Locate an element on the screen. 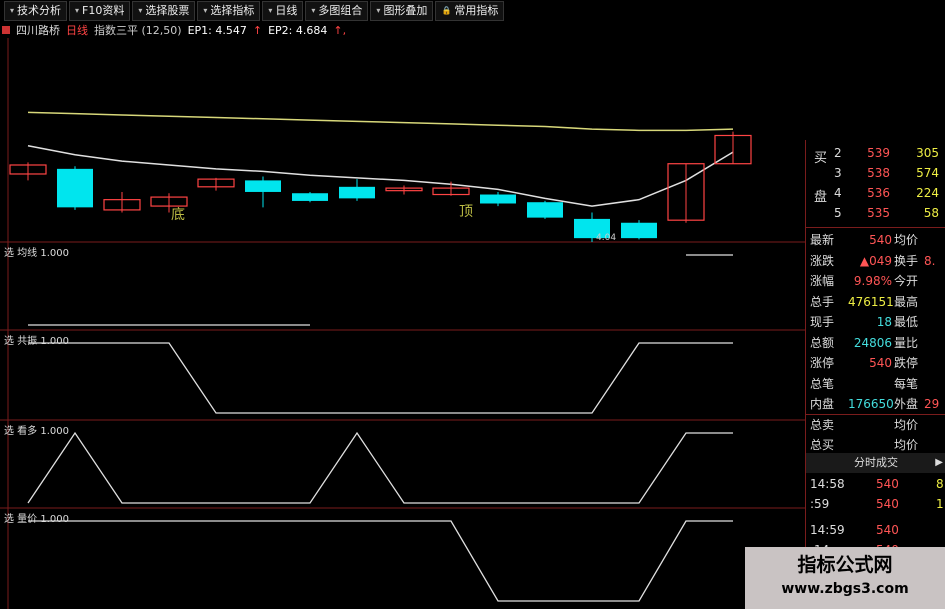 This screenshot has height=609, width=945. toolbar-button: ▾ 多图组合 is located at coordinates (337, 11).